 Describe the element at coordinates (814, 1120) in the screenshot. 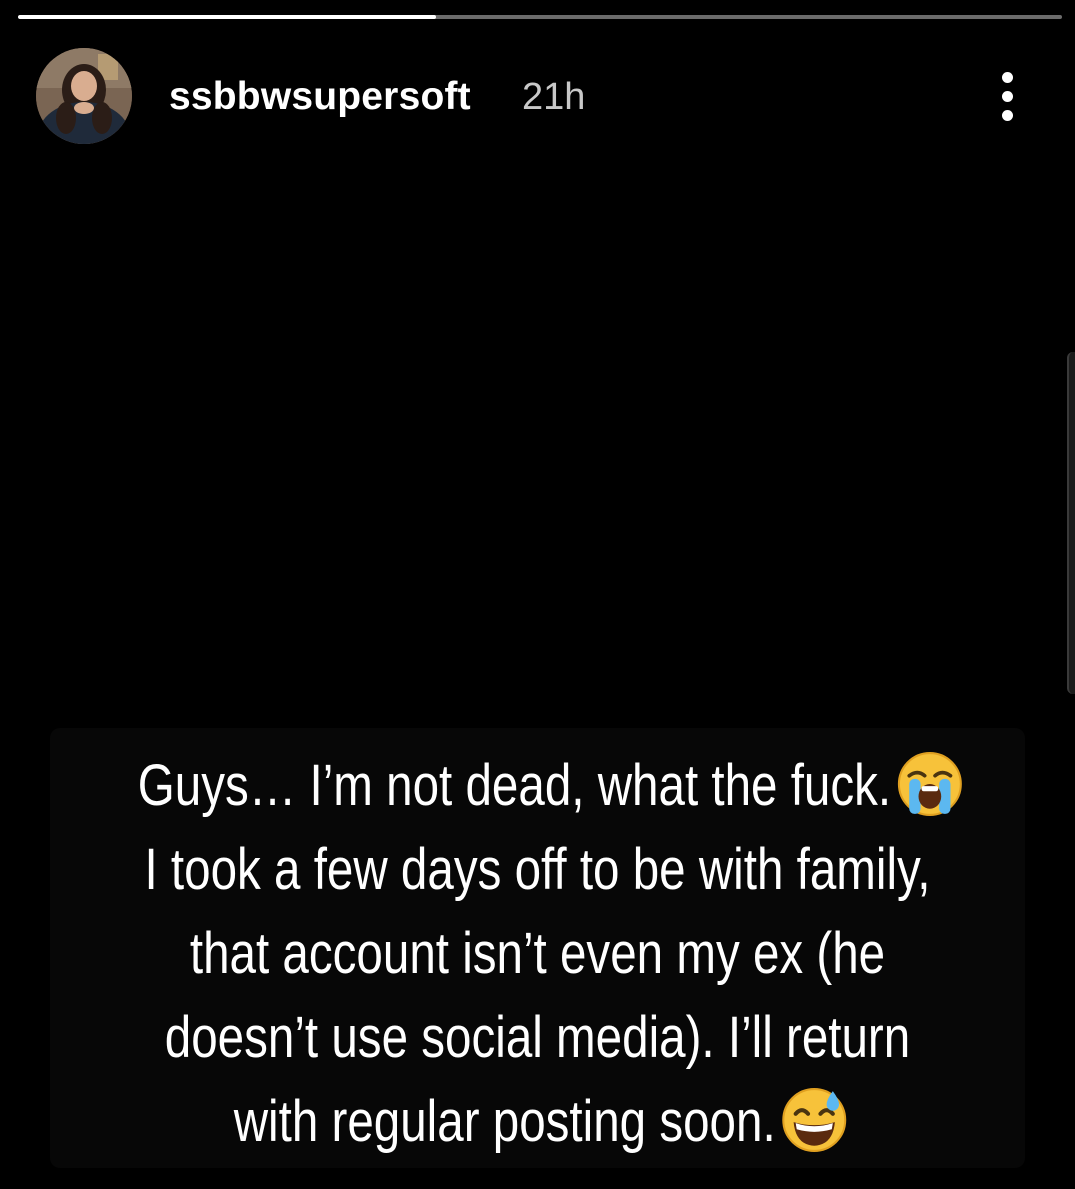

I see `grinning-face-with-sweat-icon` at that location.